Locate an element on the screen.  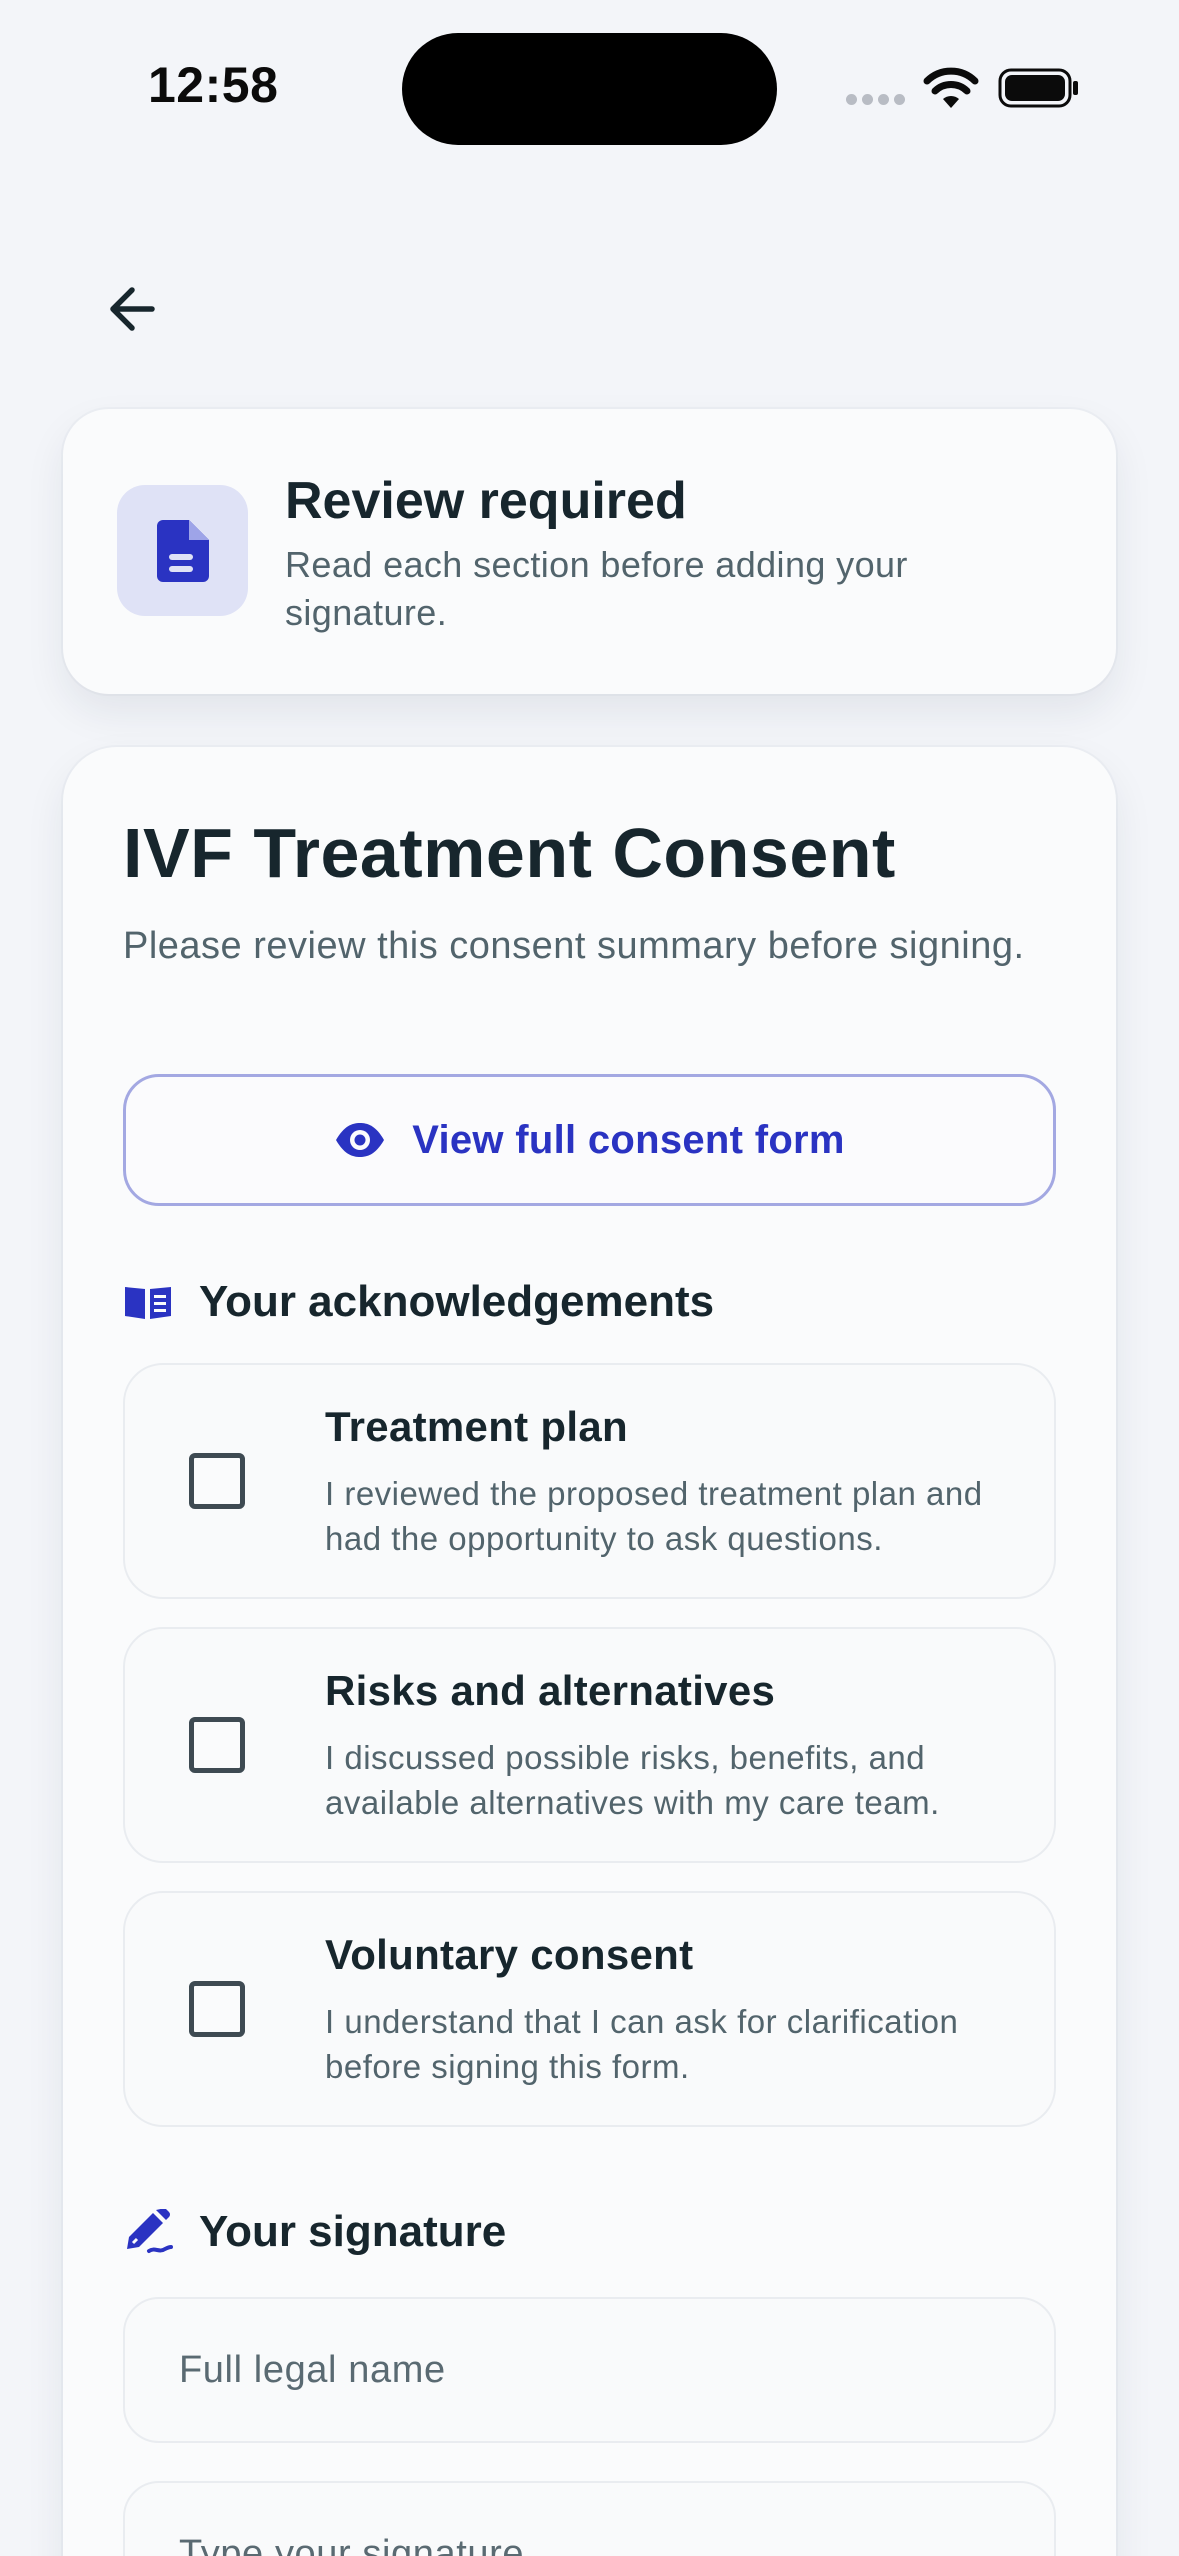
treatment-plan-checkbox is located at coordinates (217, 1481).